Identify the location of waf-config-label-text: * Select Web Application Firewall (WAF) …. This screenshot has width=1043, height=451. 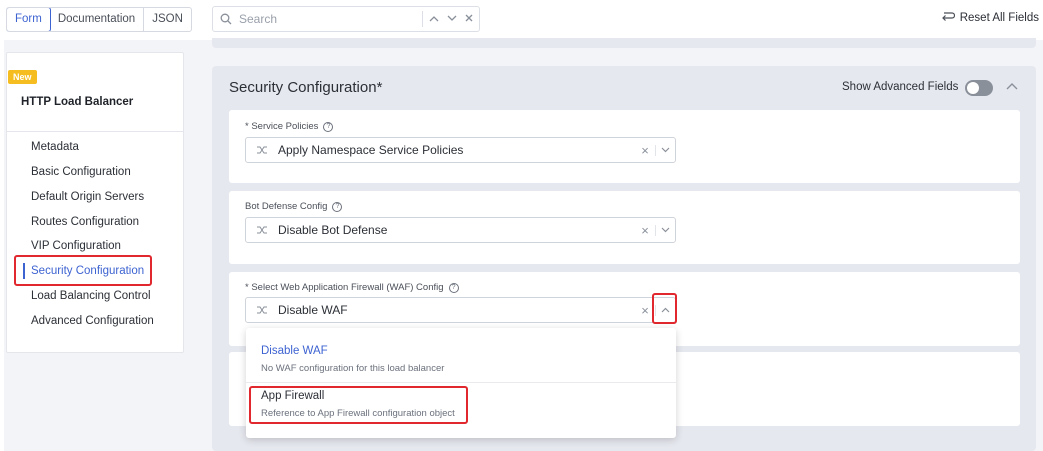
(344, 287).